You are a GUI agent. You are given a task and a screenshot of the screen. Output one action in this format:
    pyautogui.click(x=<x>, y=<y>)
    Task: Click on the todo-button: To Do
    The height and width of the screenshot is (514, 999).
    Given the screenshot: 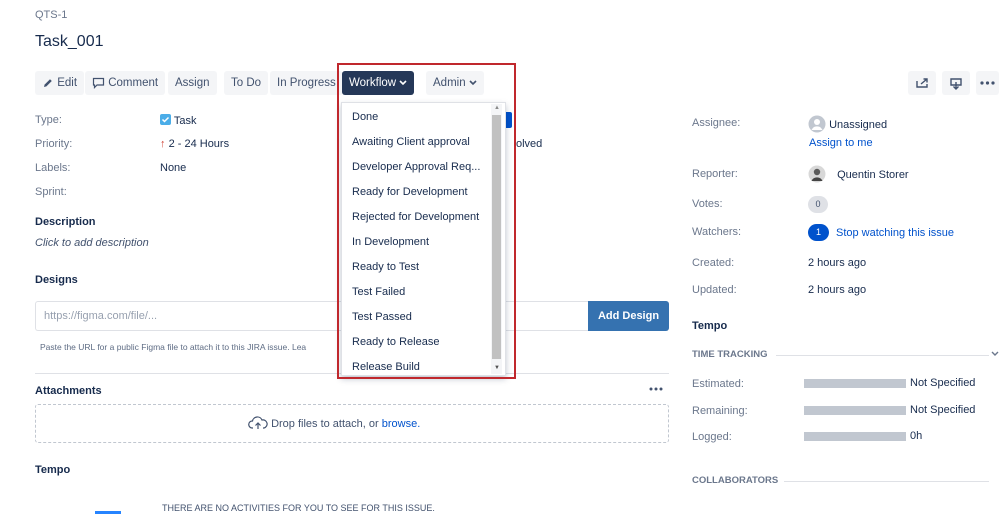 What is the action you would take?
    pyautogui.click(x=246, y=83)
    